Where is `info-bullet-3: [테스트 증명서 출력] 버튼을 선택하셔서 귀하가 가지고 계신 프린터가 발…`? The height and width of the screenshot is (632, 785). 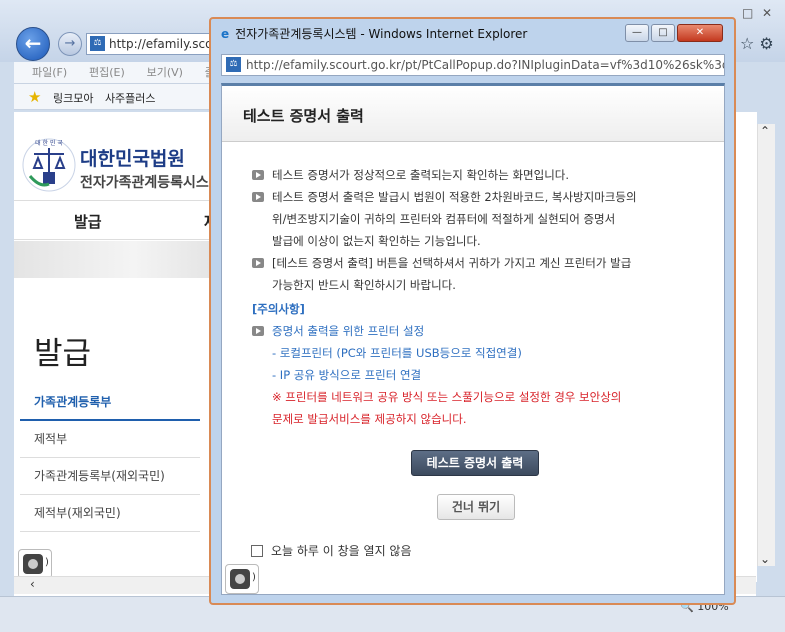 info-bullet-3: [테스트 증명서 출력] 버튼을 선택하셔서 귀하가 가지고 계신 프린터가 발… is located at coordinates (477, 274).